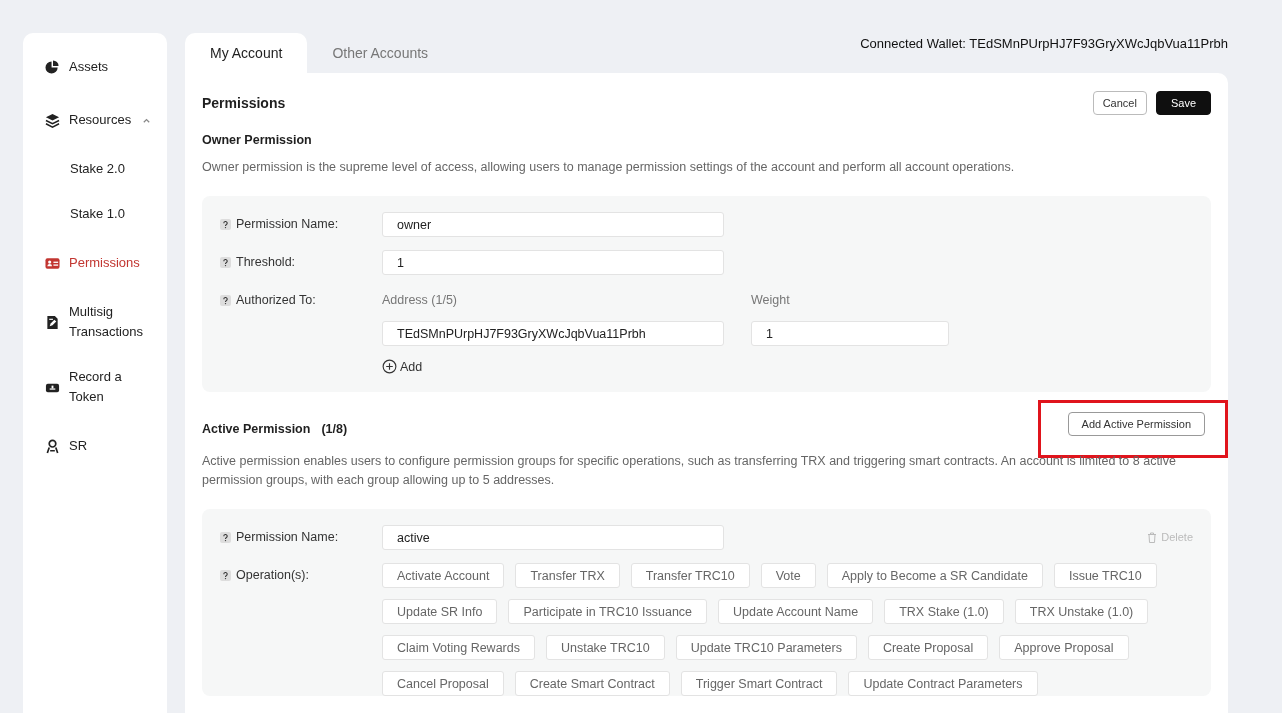  What do you see at coordinates (1183, 103) in the screenshot?
I see `save-button: Save` at bounding box center [1183, 103].